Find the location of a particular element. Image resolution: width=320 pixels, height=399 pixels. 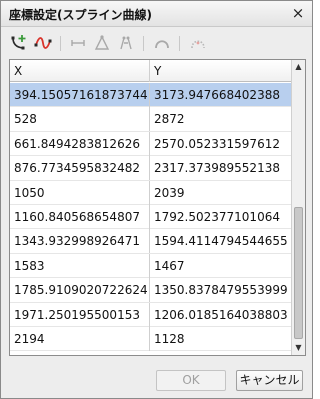

cell-x: 1785.9109020722624 is located at coordinates (80, 290).